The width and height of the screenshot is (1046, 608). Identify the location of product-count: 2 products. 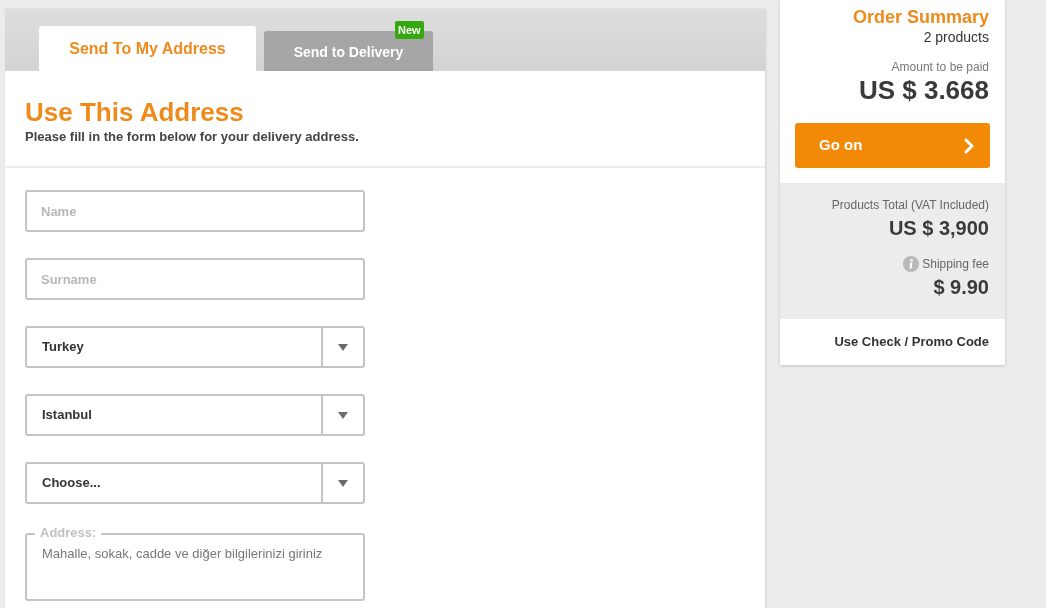
(956, 37).